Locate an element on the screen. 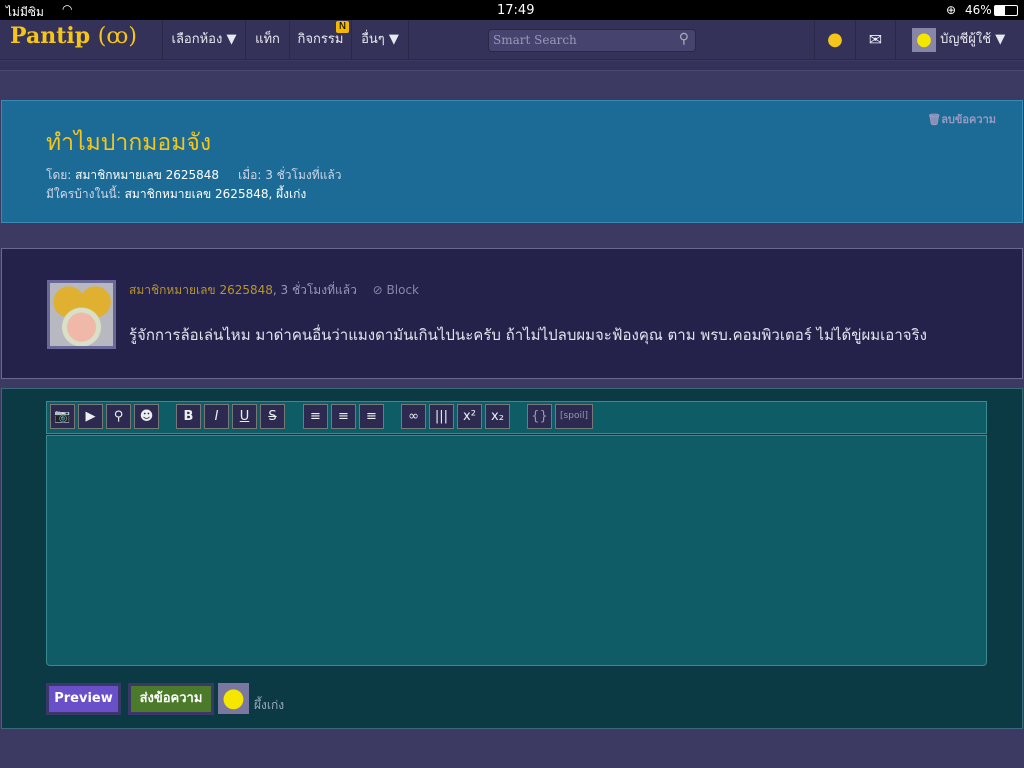  emoticon-icon: ☻ is located at coordinates (146, 416).